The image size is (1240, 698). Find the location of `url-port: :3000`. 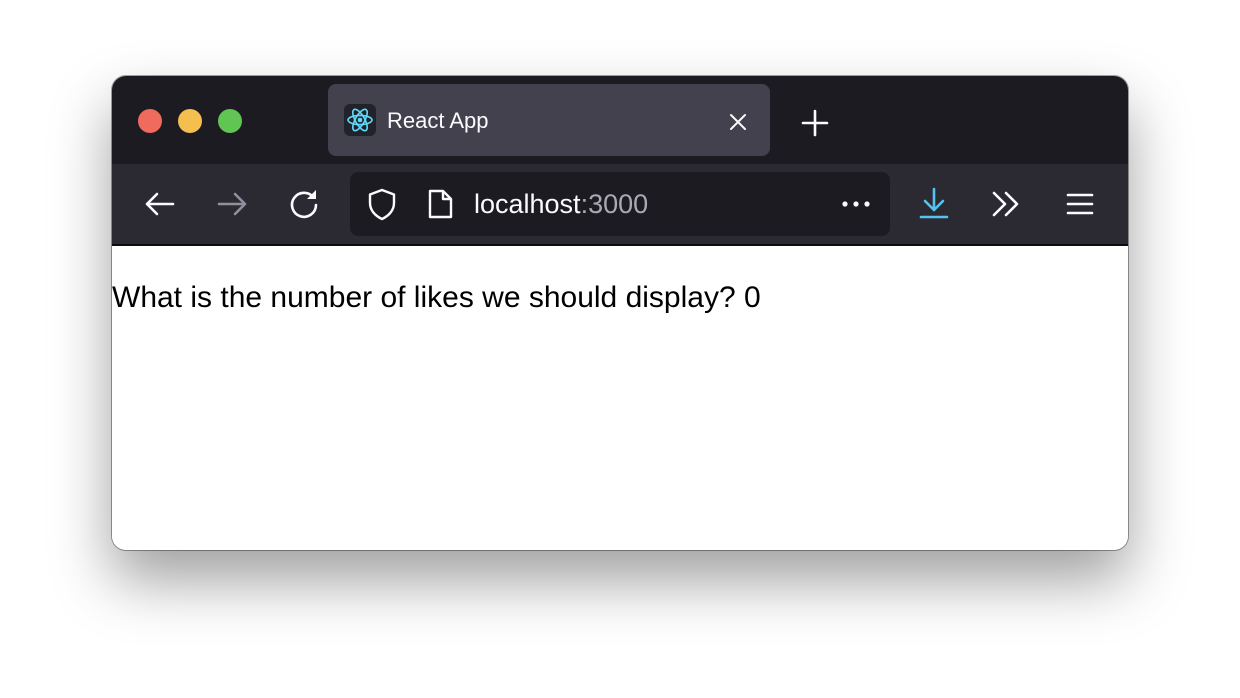

url-port: :3000 is located at coordinates (614, 204).